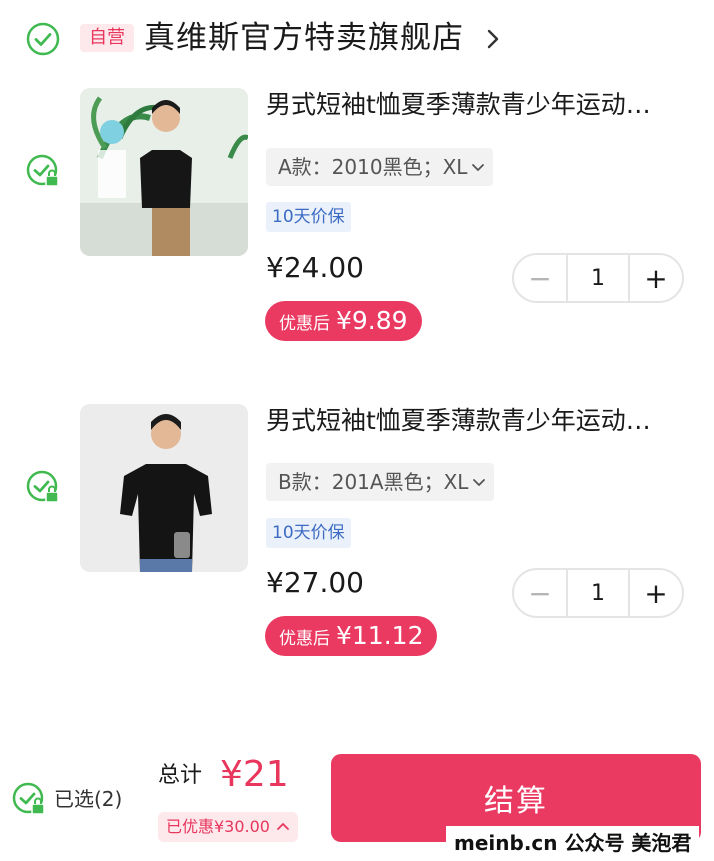 This screenshot has height=861, width=714. What do you see at coordinates (107, 38) in the screenshot?
I see `self-operated-badge: 自营` at bounding box center [107, 38].